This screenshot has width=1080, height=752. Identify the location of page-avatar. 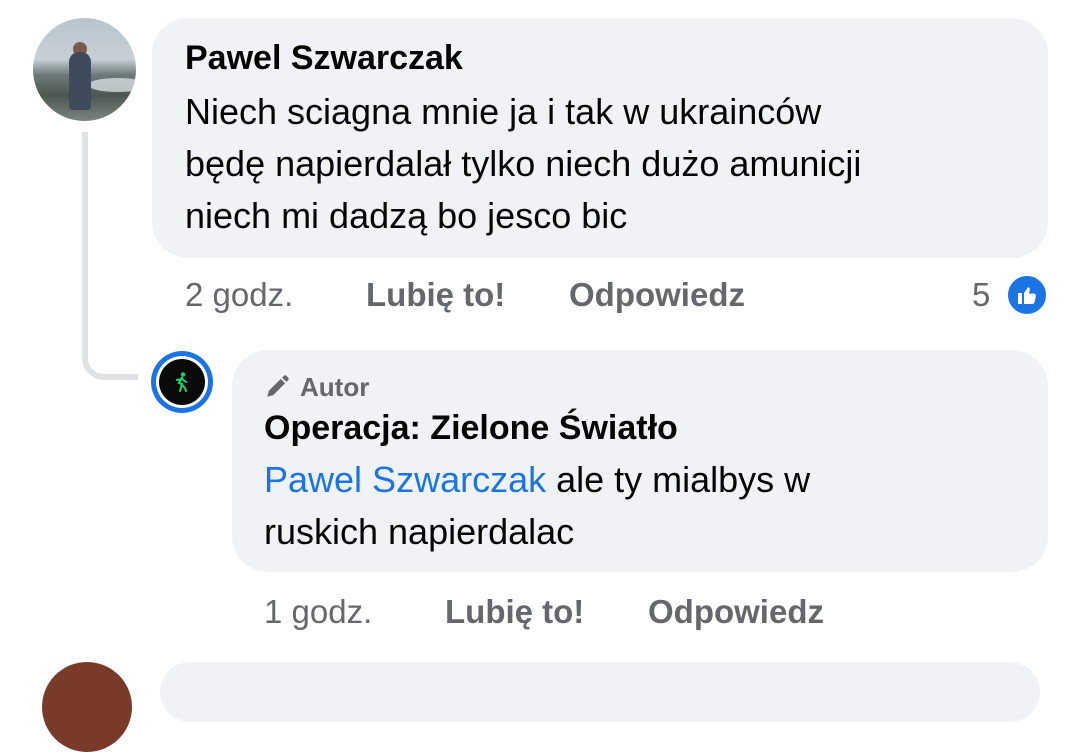
(182, 382).